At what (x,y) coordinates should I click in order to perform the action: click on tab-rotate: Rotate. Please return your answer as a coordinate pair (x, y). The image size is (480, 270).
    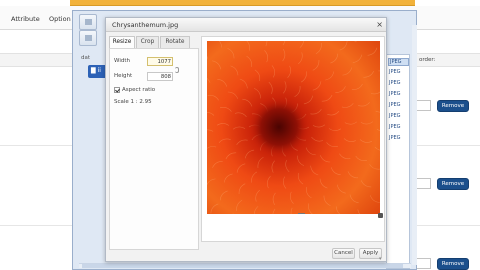
    Looking at the image, I should click on (175, 42).